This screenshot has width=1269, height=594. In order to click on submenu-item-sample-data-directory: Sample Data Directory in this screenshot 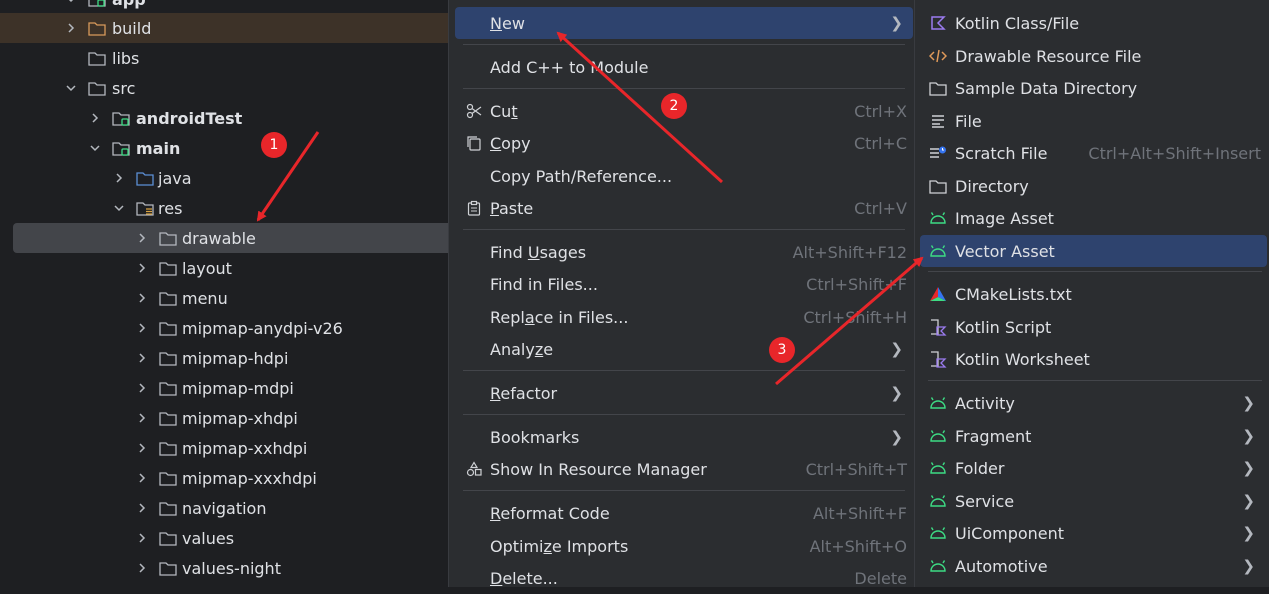, I will do `click(1093, 88)`.